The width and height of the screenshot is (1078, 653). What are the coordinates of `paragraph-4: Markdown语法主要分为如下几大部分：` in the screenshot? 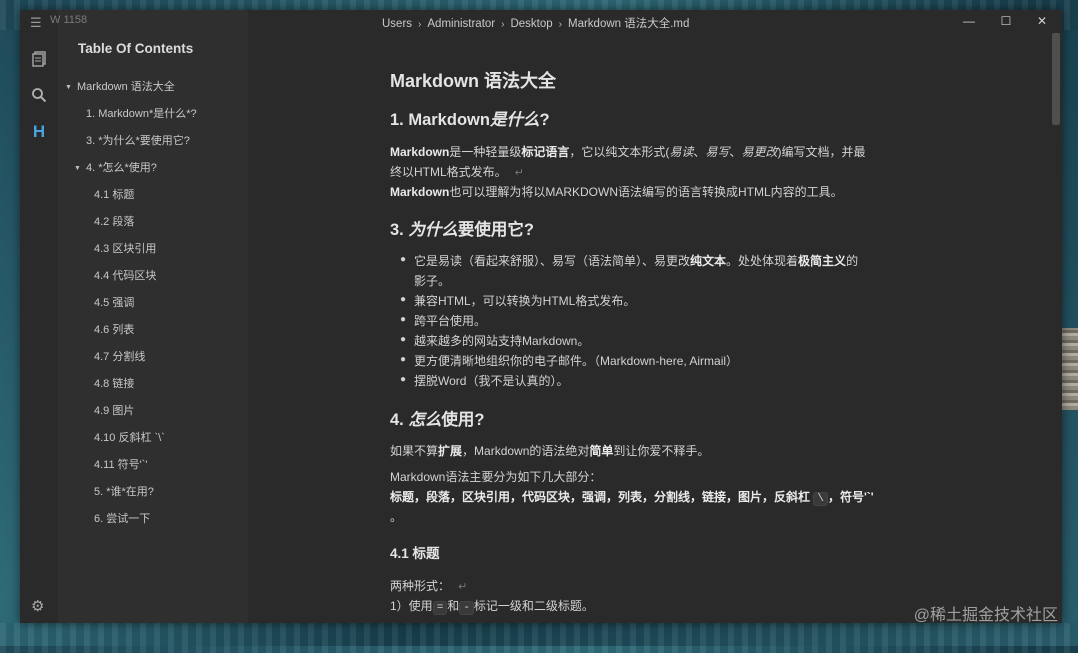 It's located at (496, 477).